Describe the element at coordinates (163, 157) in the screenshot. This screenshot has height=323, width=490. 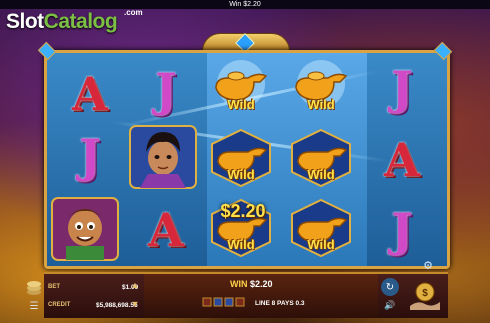
I see `character-aladdin-symbol` at that location.